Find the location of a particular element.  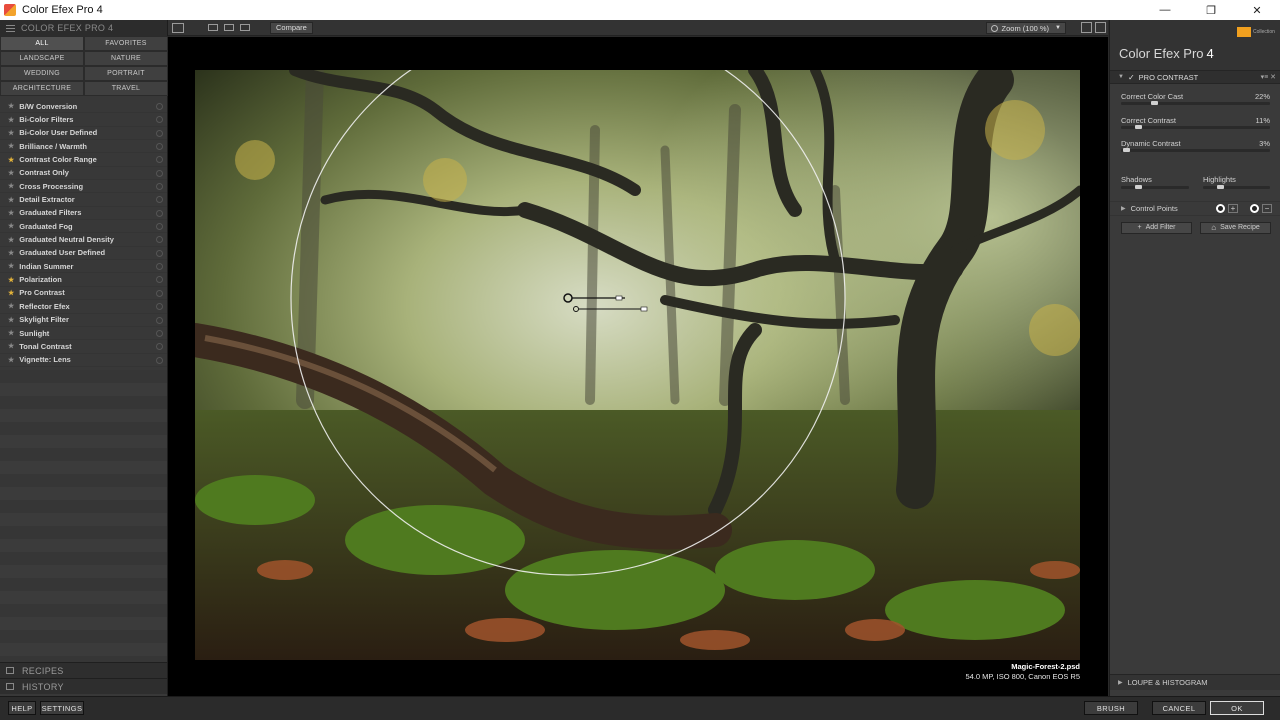

close-button: ✕ is located at coordinates (1257, 10).